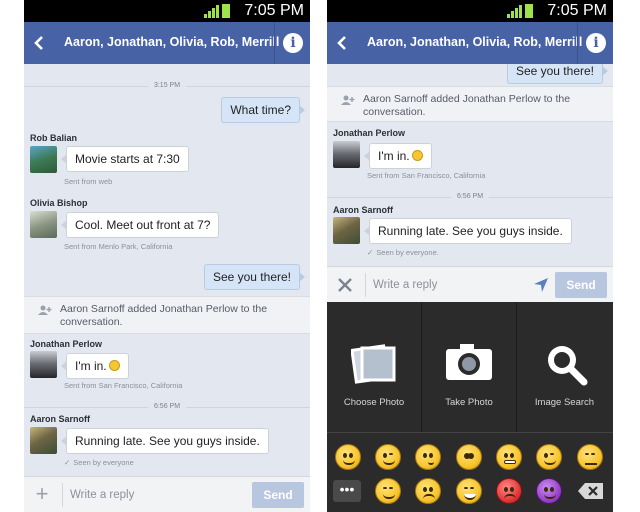 Image resolution: width=640 pixels, height=512 pixels. Describe the element at coordinates (428, 491) in the screenshot. I see `crying-emoji-icon` at that location.